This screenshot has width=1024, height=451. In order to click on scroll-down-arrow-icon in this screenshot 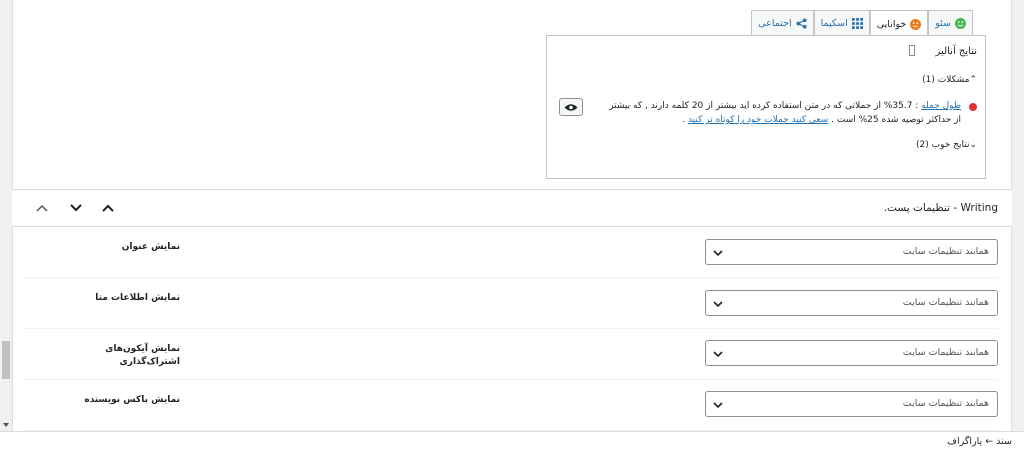, I will do `click(6, 425)`.